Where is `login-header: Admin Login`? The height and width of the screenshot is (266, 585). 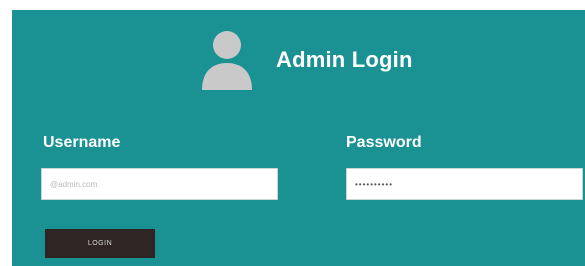
login-header: Admin Login is located at coordinates (306, 60).